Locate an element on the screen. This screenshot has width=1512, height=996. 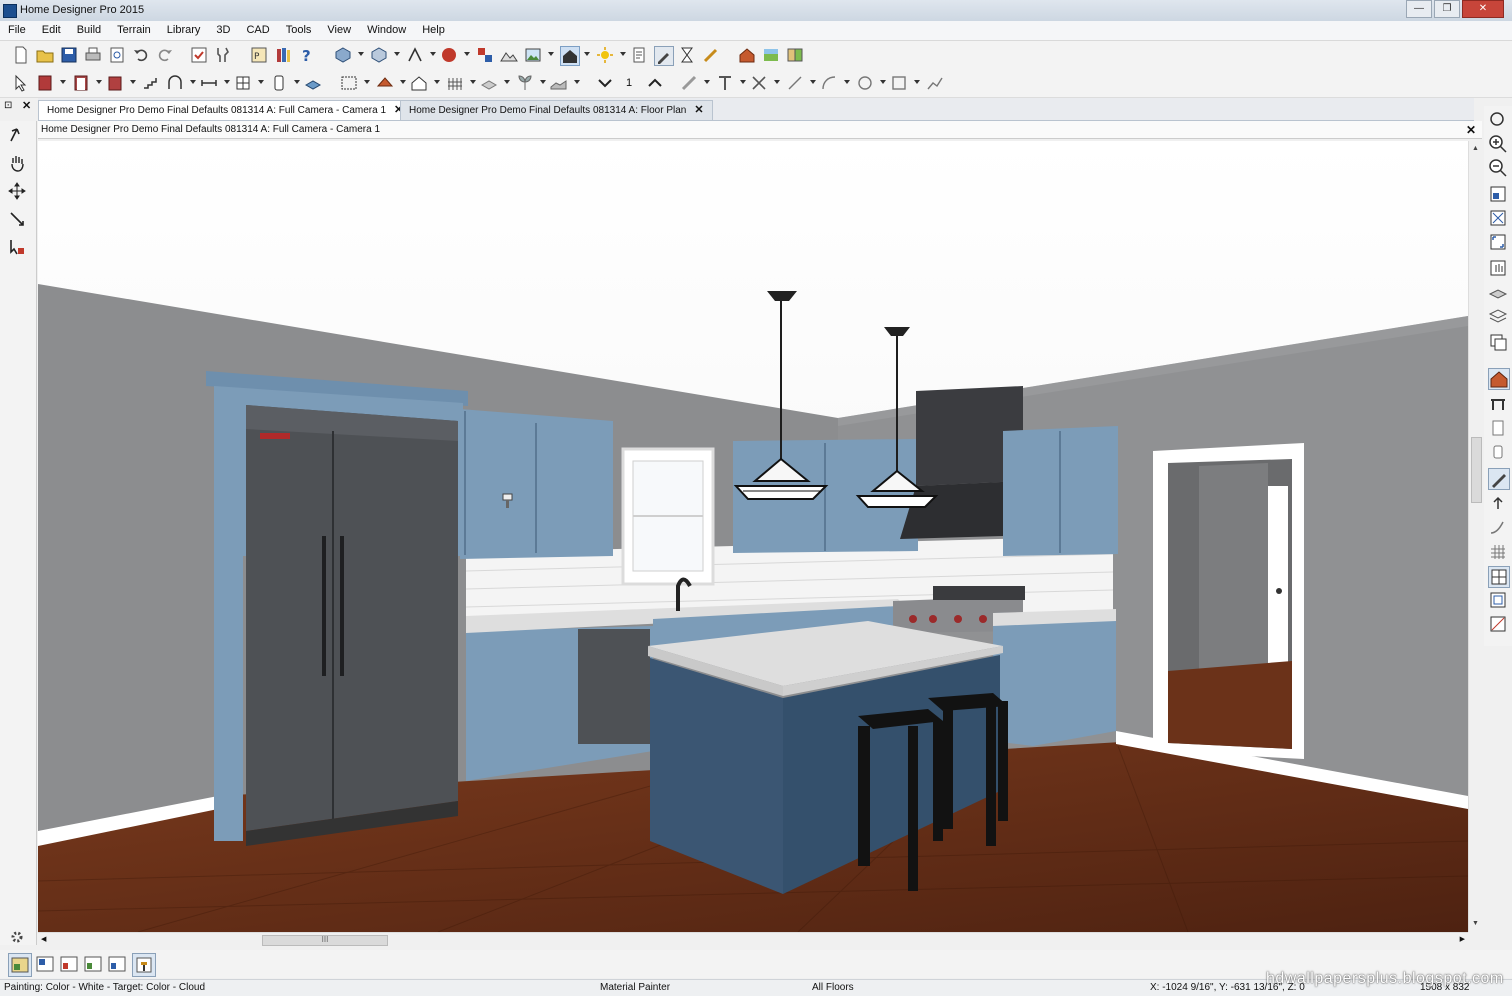
floor-tool-icon is located at coordinates (313, 83).